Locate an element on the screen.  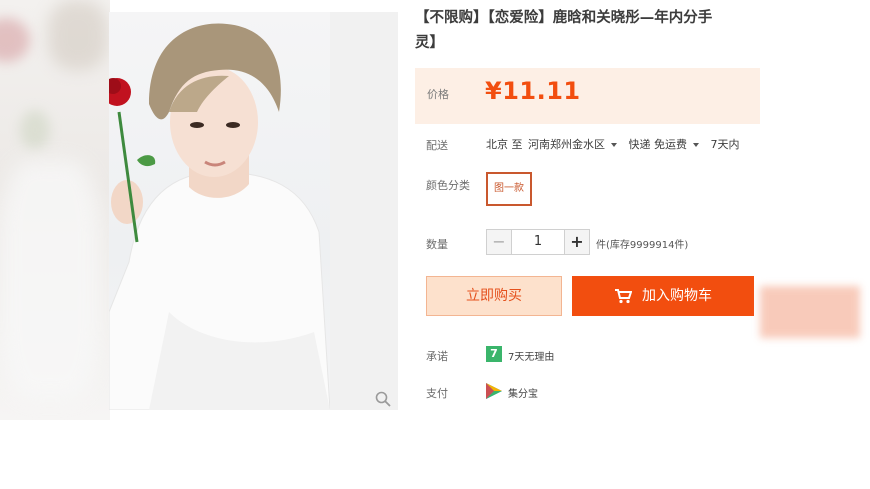
cart-icon is located at coordinates (623, 296).